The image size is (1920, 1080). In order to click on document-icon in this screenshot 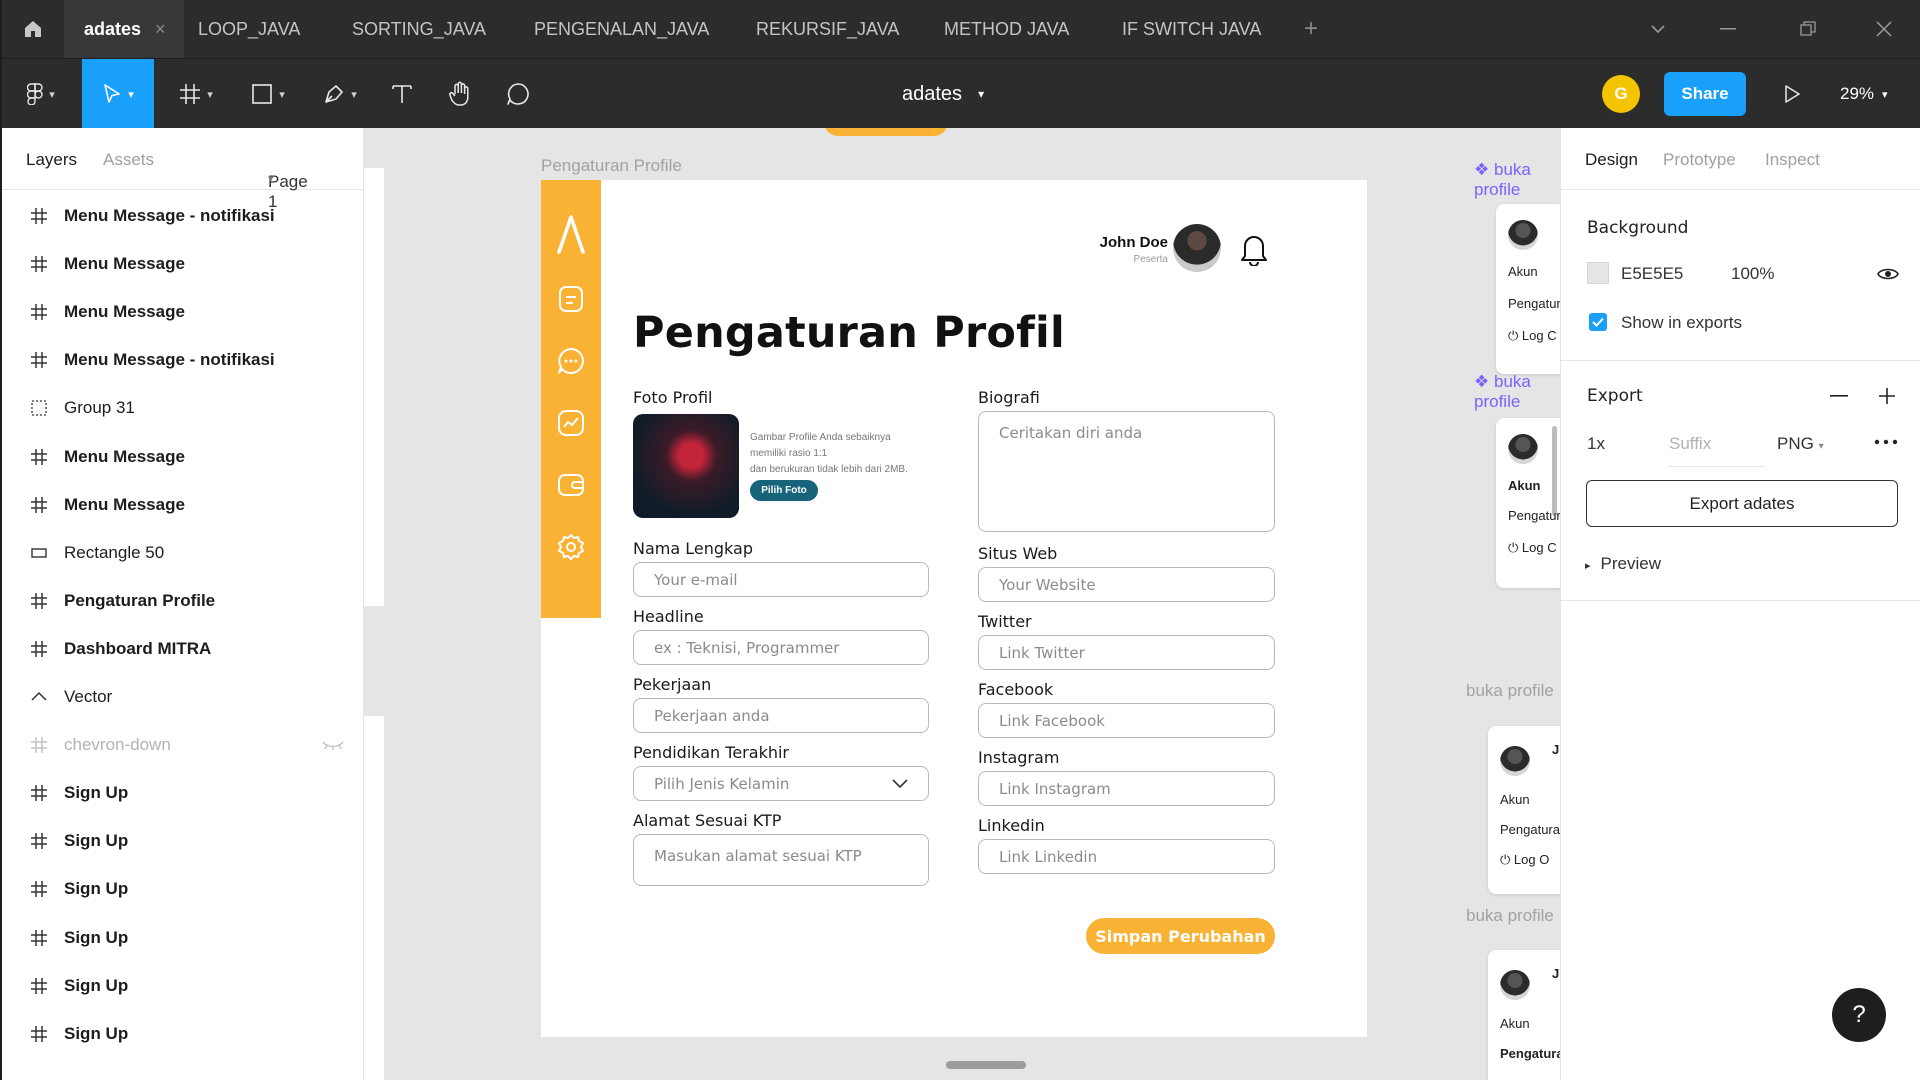, I will do `click(571, 299)`.